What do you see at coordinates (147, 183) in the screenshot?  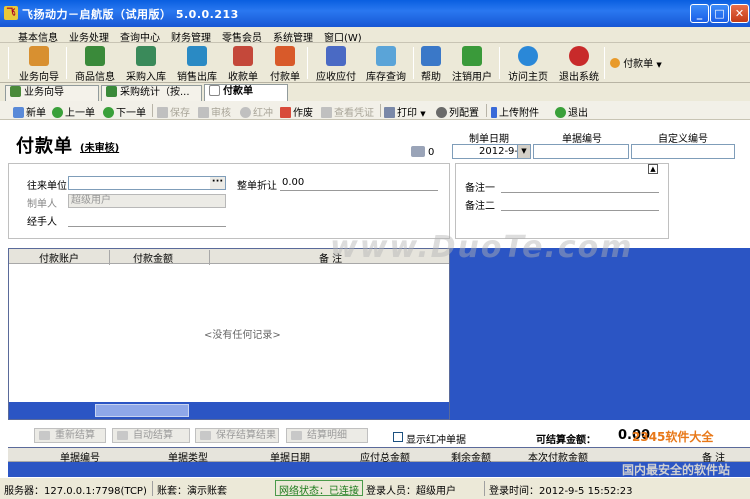 I see `partner-input: ···` at bounding box center [147, 183].